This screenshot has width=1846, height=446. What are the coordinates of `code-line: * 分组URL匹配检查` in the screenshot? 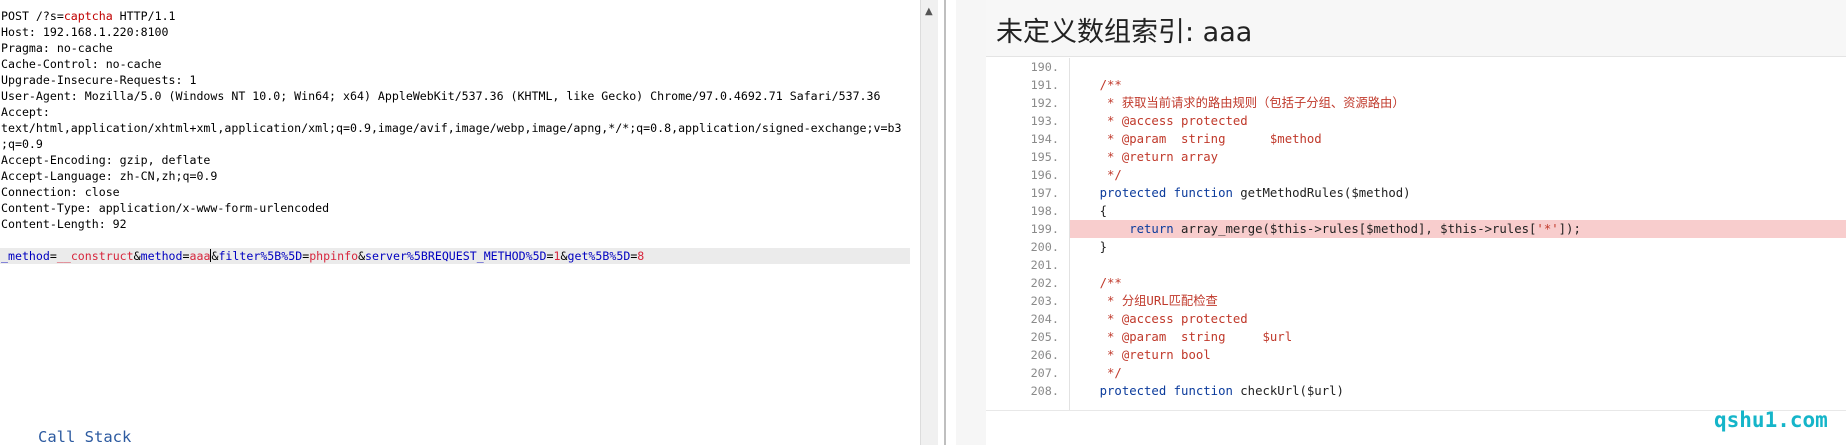 It's located at (1144, 301).